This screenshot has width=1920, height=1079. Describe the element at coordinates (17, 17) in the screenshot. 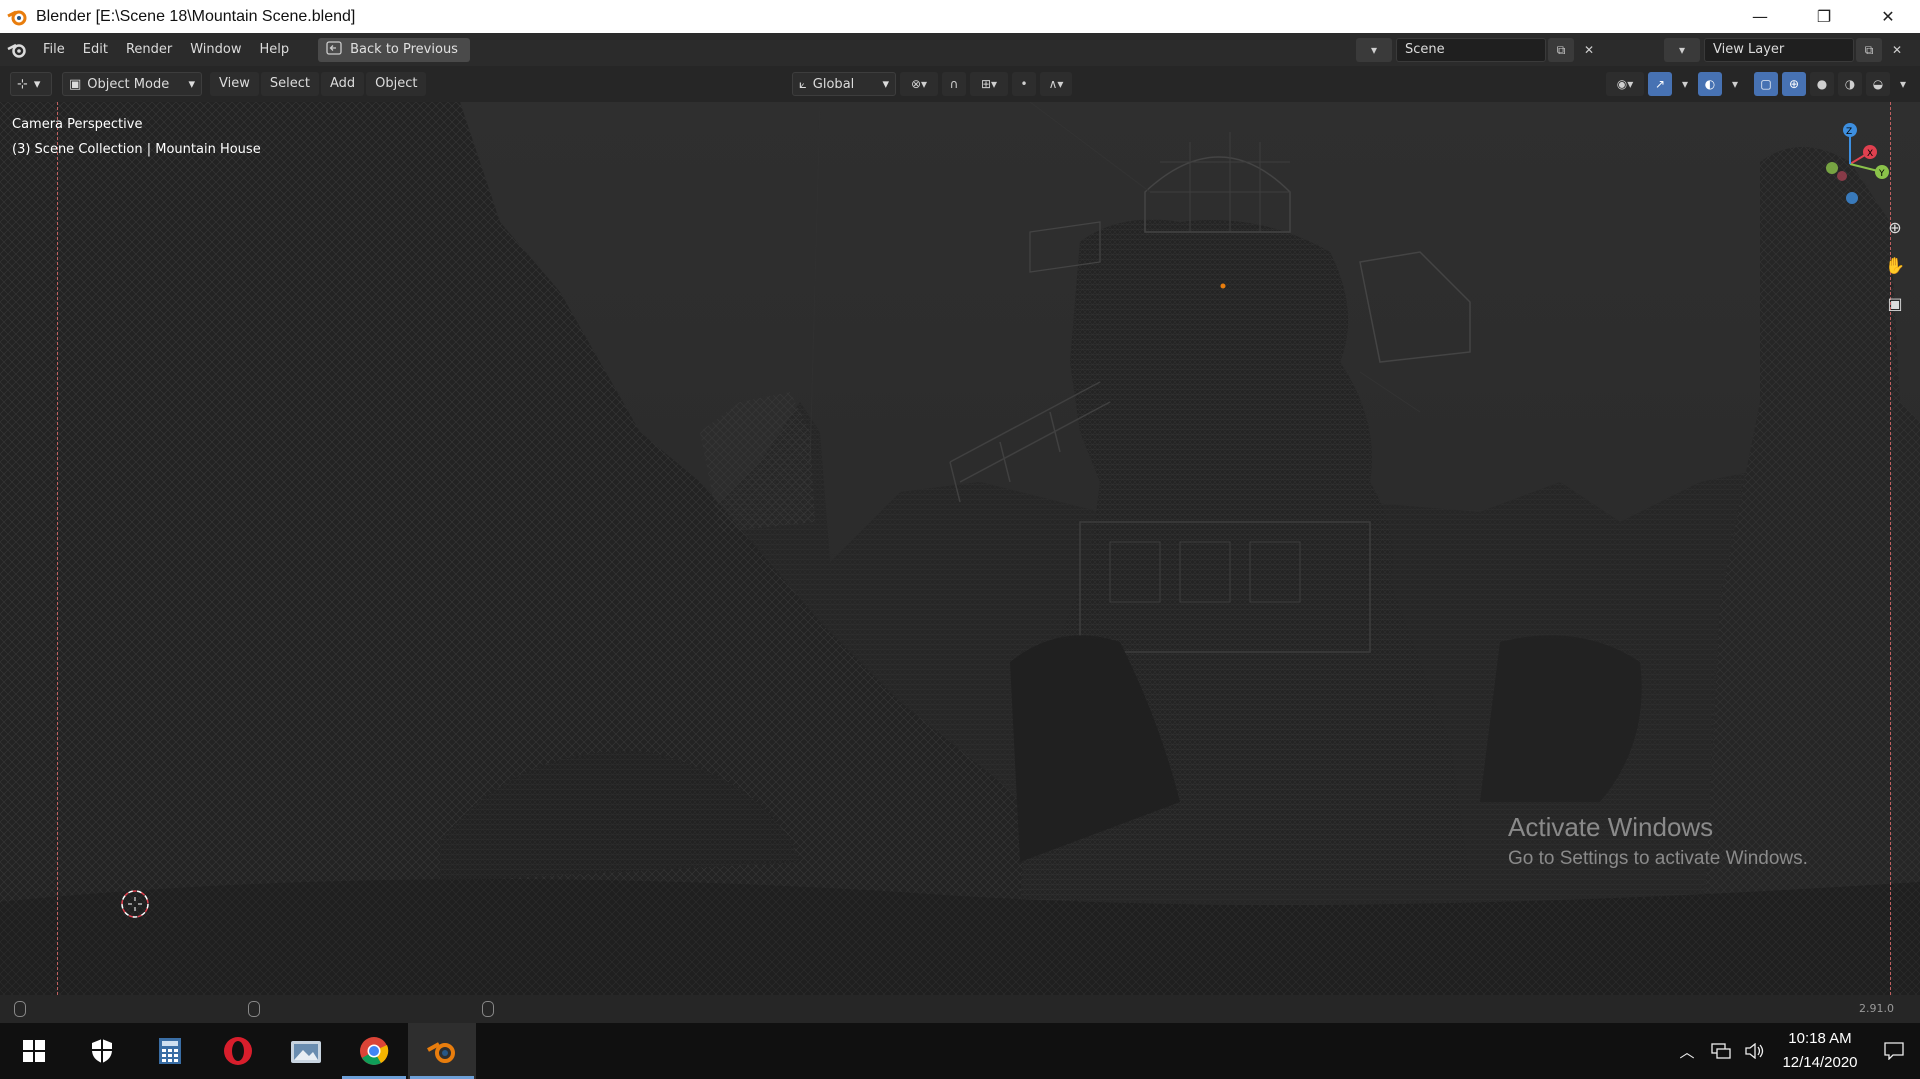

I see `blender-app-icon` at that location.